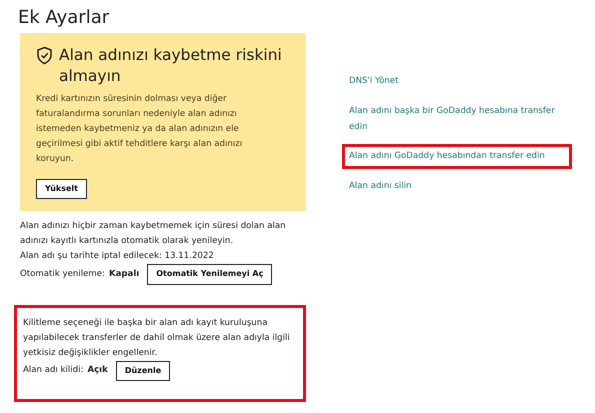  What do you see at coordinates (456, 186) in the screenshot?
I see `action-link: Alan adını silin` at bounding box center [456, 186].